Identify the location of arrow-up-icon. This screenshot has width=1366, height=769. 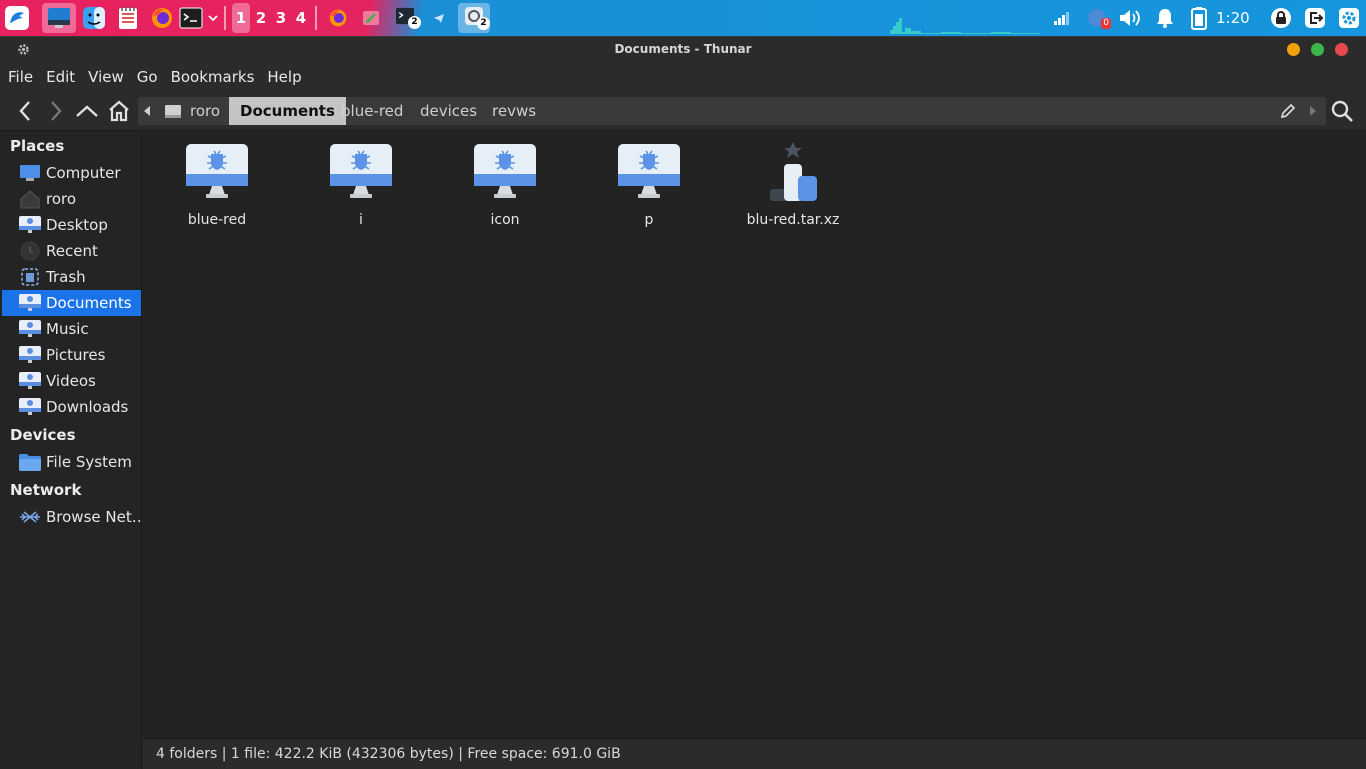
(87, 111).